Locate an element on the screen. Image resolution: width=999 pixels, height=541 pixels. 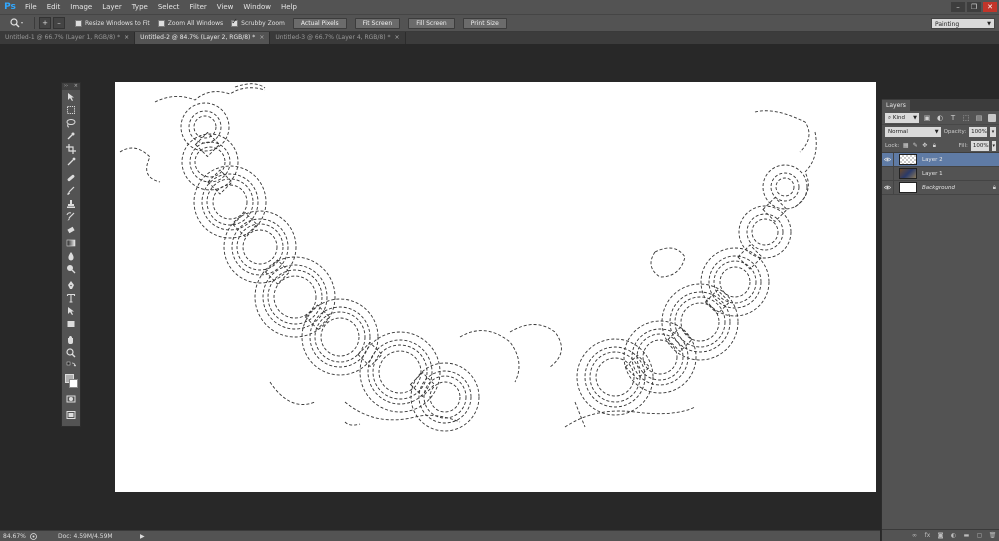
menu-layer: Layer is located at coordinates (112, 7).